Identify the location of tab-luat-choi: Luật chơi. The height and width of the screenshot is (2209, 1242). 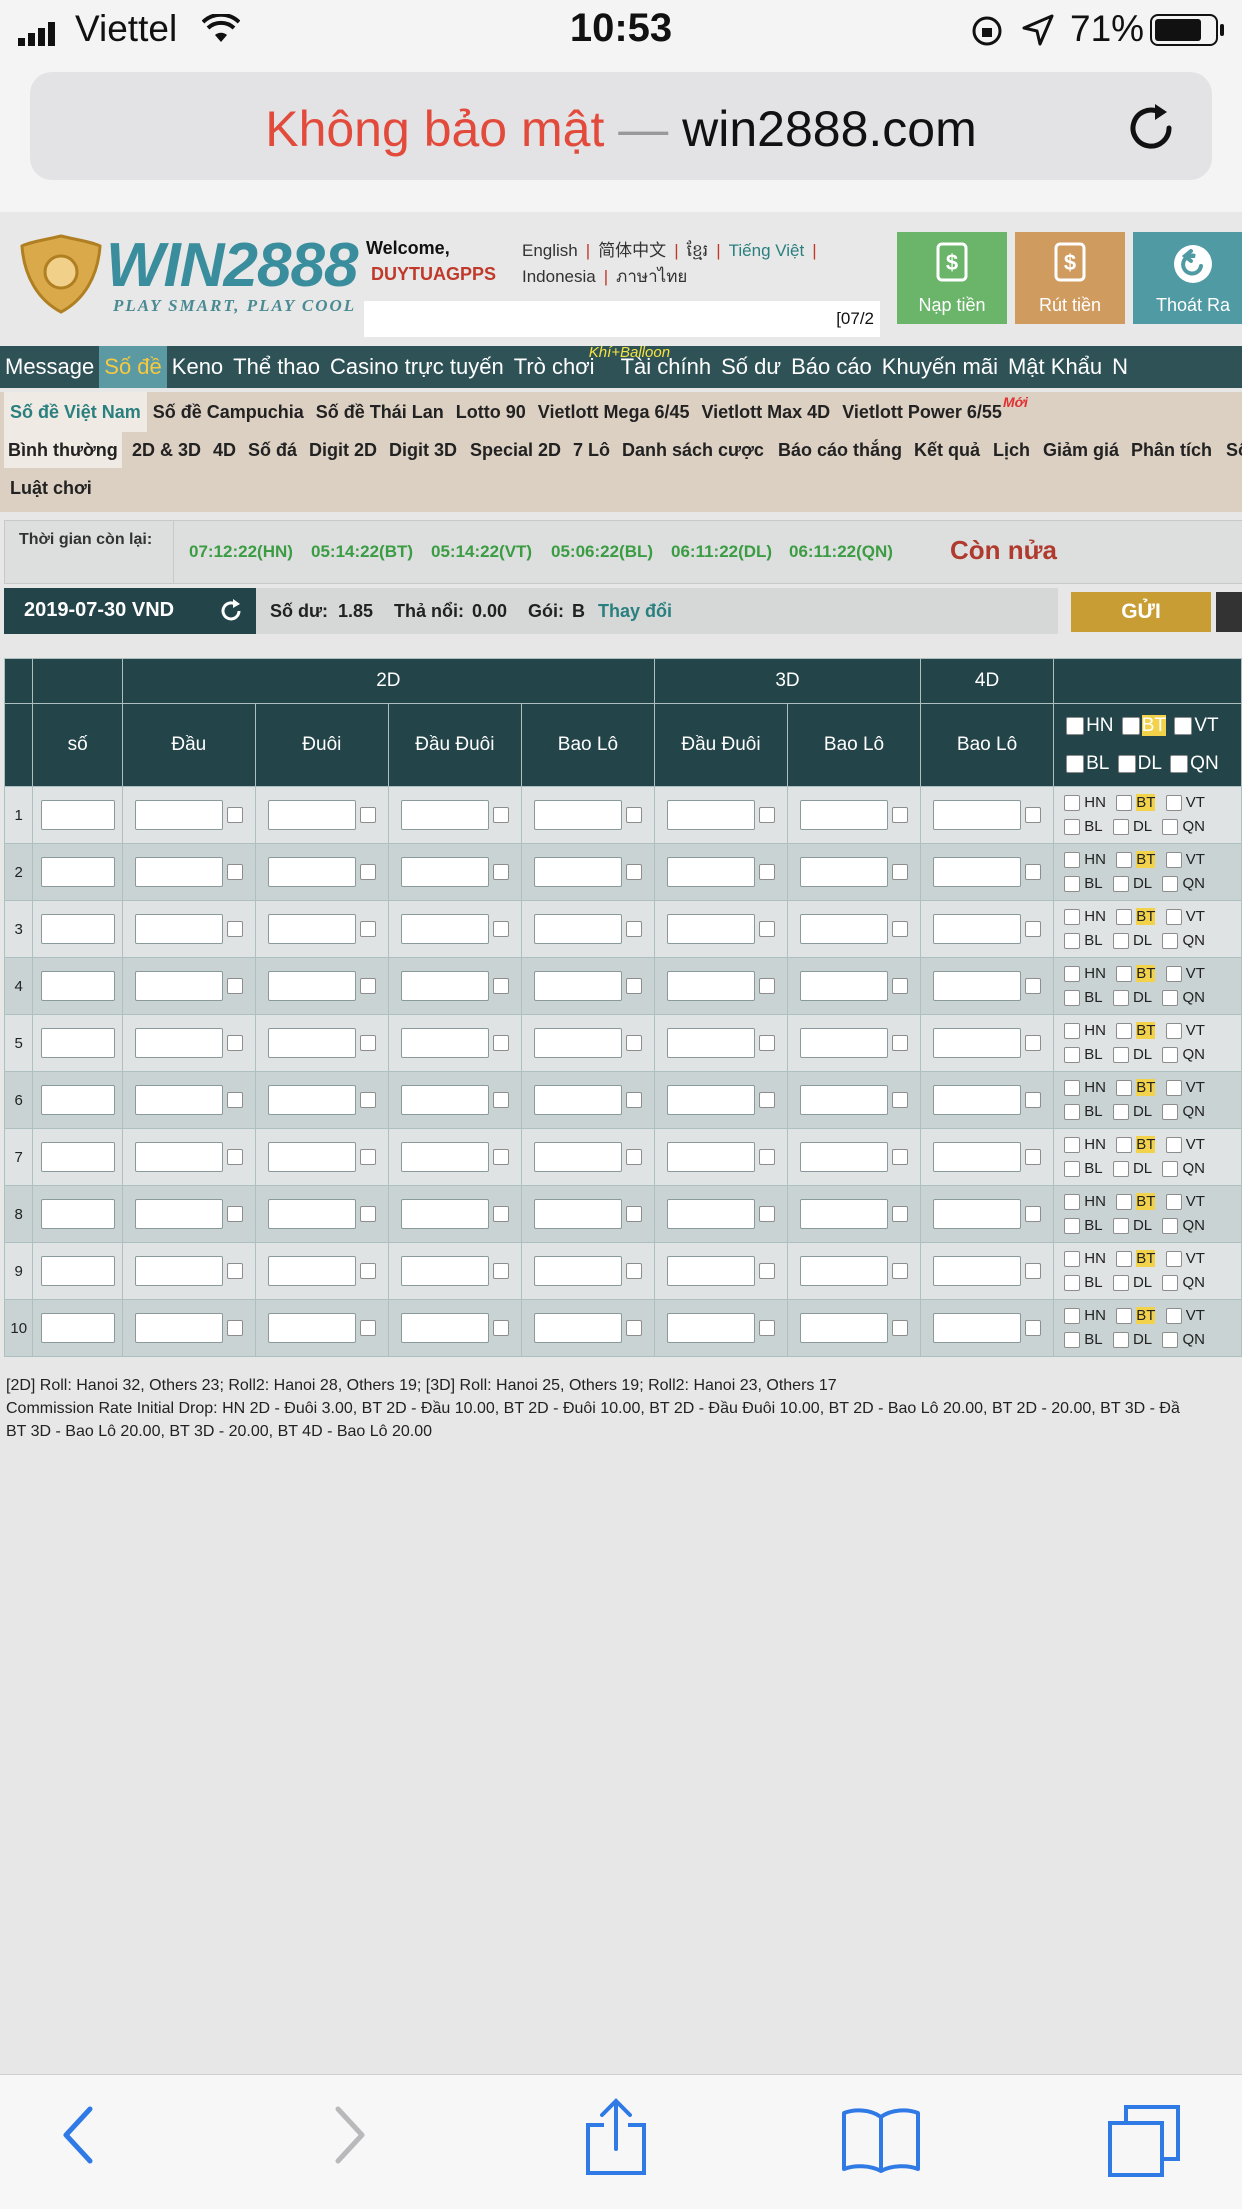
(51, 488).